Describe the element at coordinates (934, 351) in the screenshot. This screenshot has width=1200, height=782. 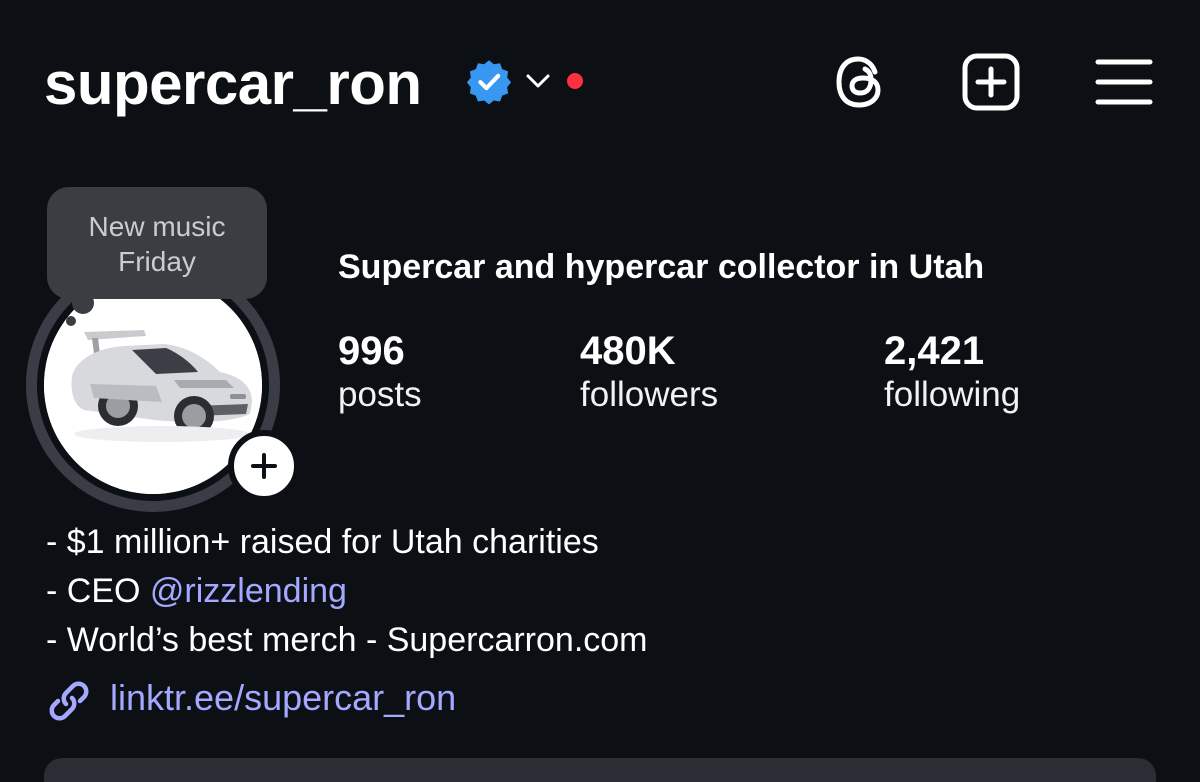
I see `stat-value: 2,421` at that location.